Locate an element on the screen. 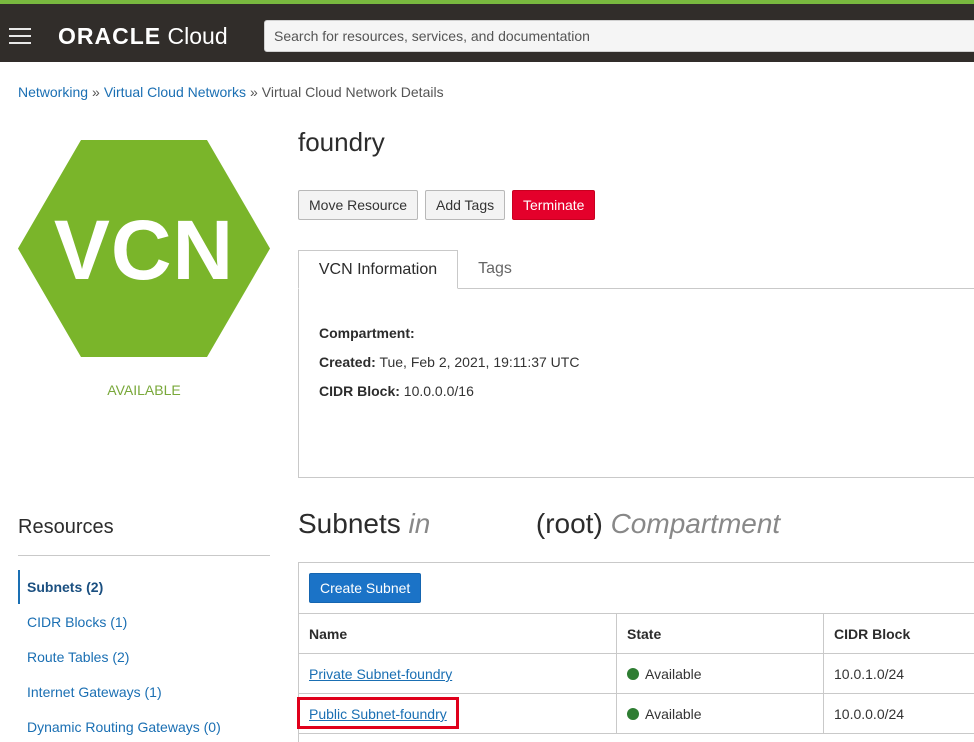 Image resolution: width=974 pixels, height=742 pixels. active-item-indicator is located at coordinates (19, 587).